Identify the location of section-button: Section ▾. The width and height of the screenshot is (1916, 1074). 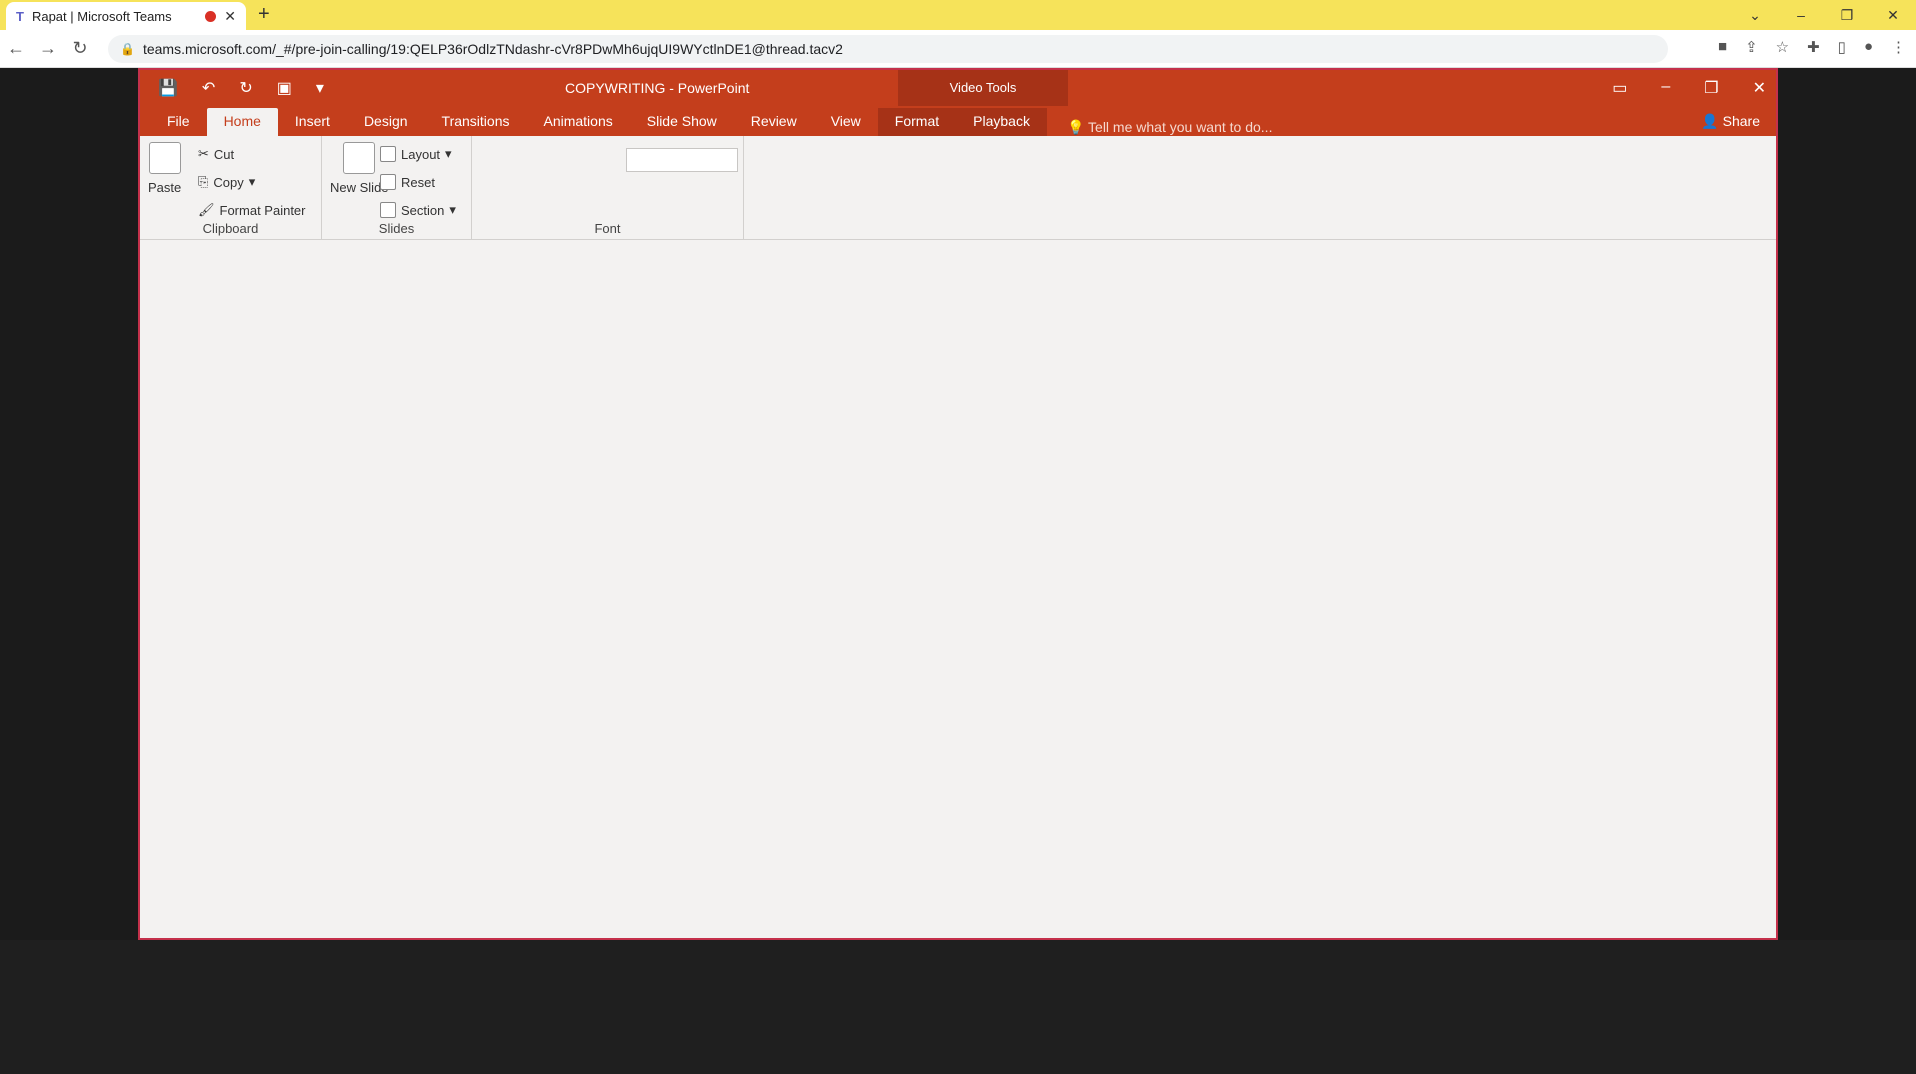
(418, 210).